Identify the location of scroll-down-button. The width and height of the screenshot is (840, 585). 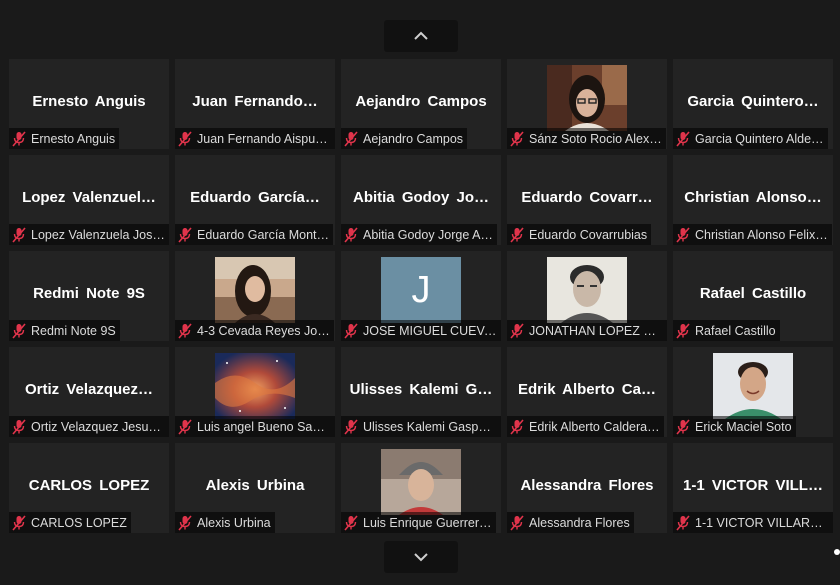
(421, 557).